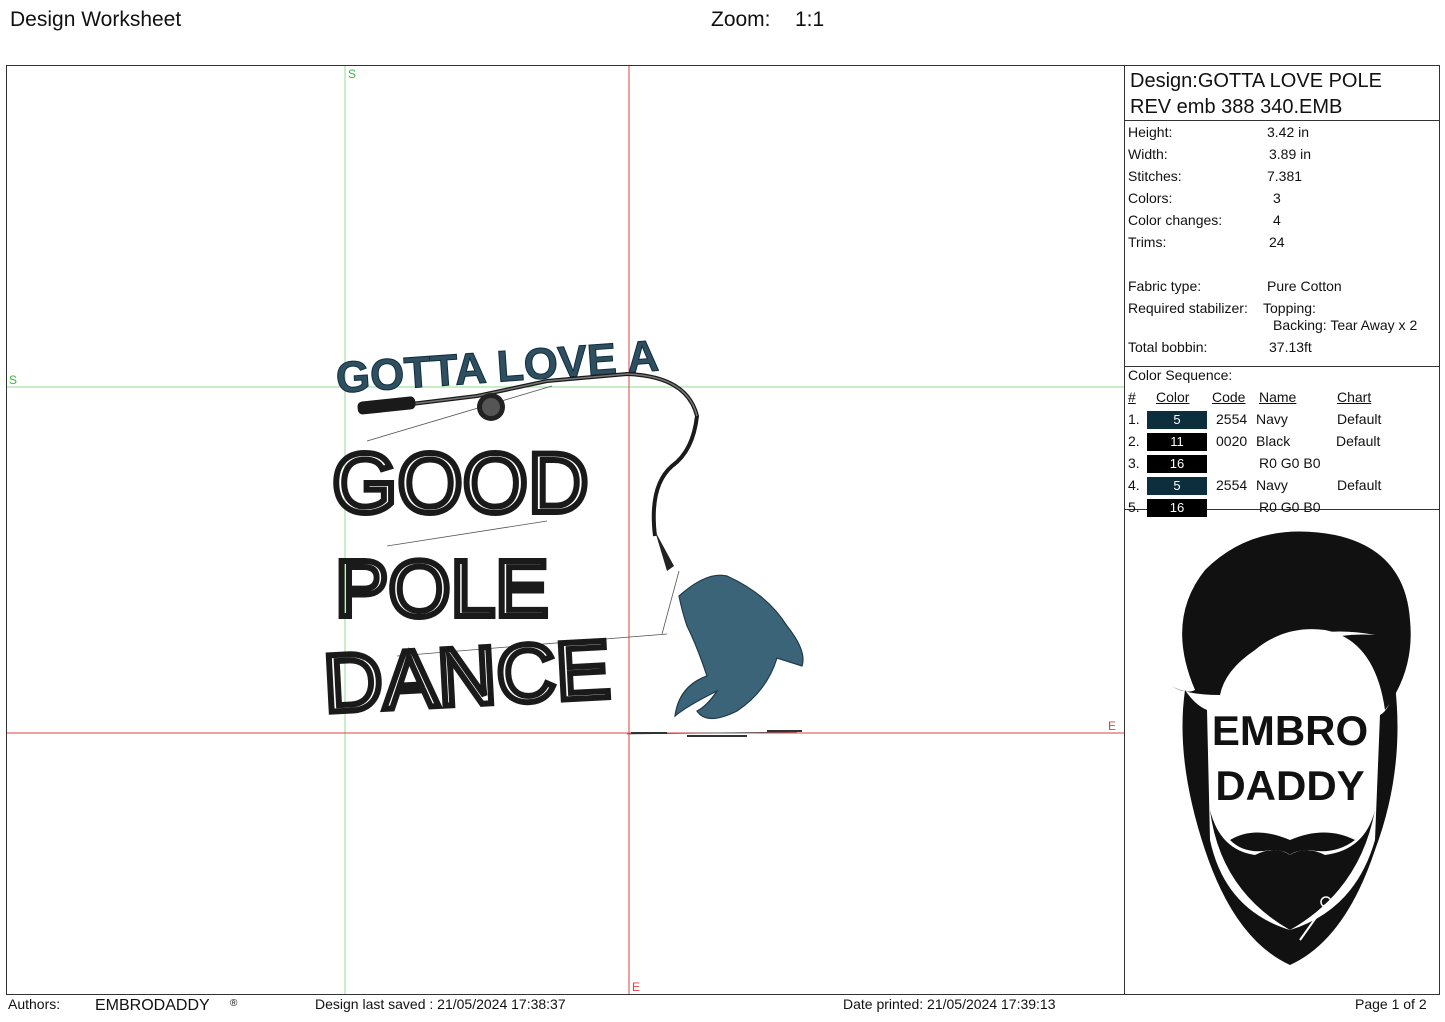 The width and height of the screenshot is (1445, 1022). I want to click on logo-text-embro: EMBRO, so click(1290, 730).